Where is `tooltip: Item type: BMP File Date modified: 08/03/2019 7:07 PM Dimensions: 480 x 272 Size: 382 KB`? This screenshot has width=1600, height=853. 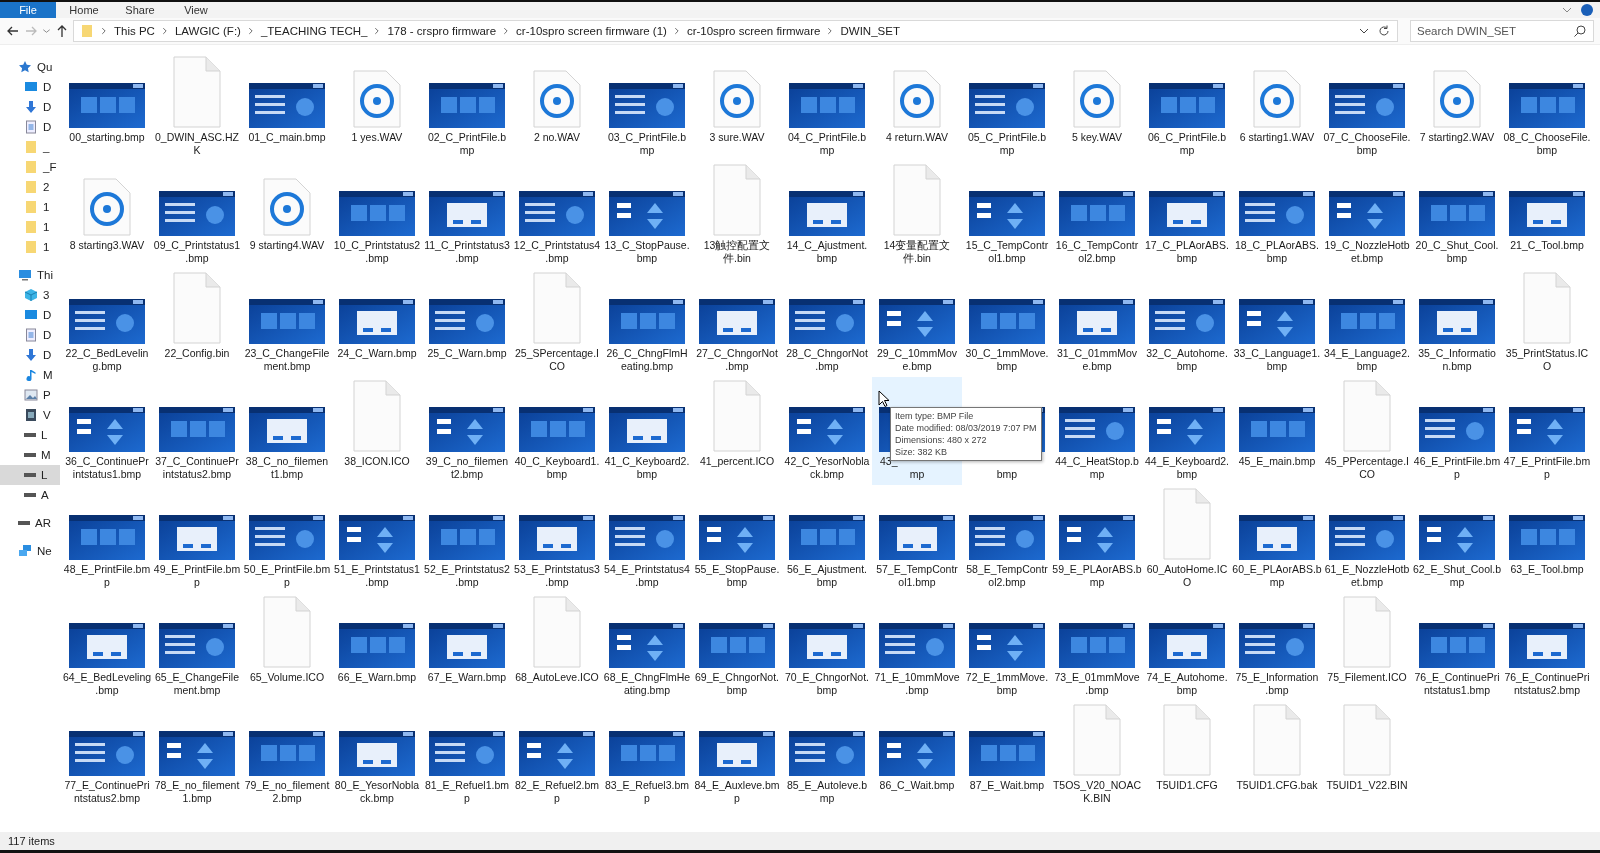 tooltip: Item type: BMP File Date modified: 08/03/2019 7:07 PM Dimensions: 480 x 272 Size: 382 KB is located at coordinates (966, 434).